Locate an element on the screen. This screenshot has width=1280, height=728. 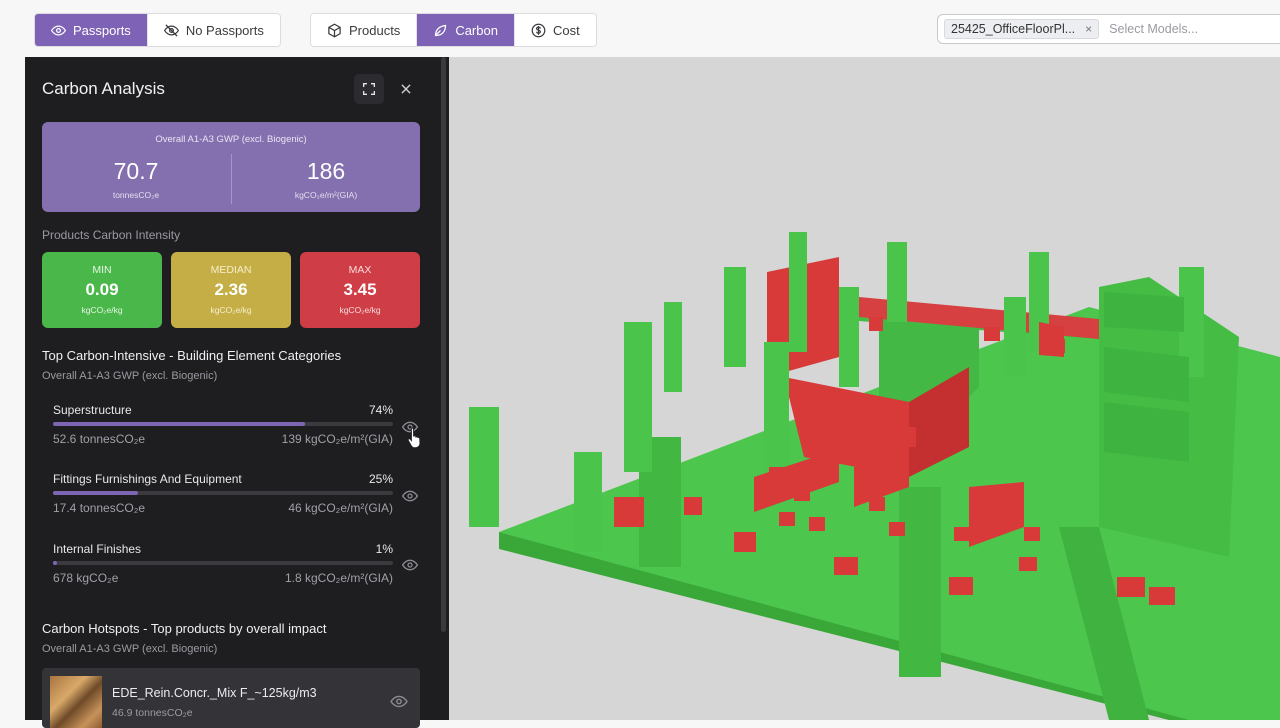
carbon-button: Carbon is located at coordinates (466, 30).